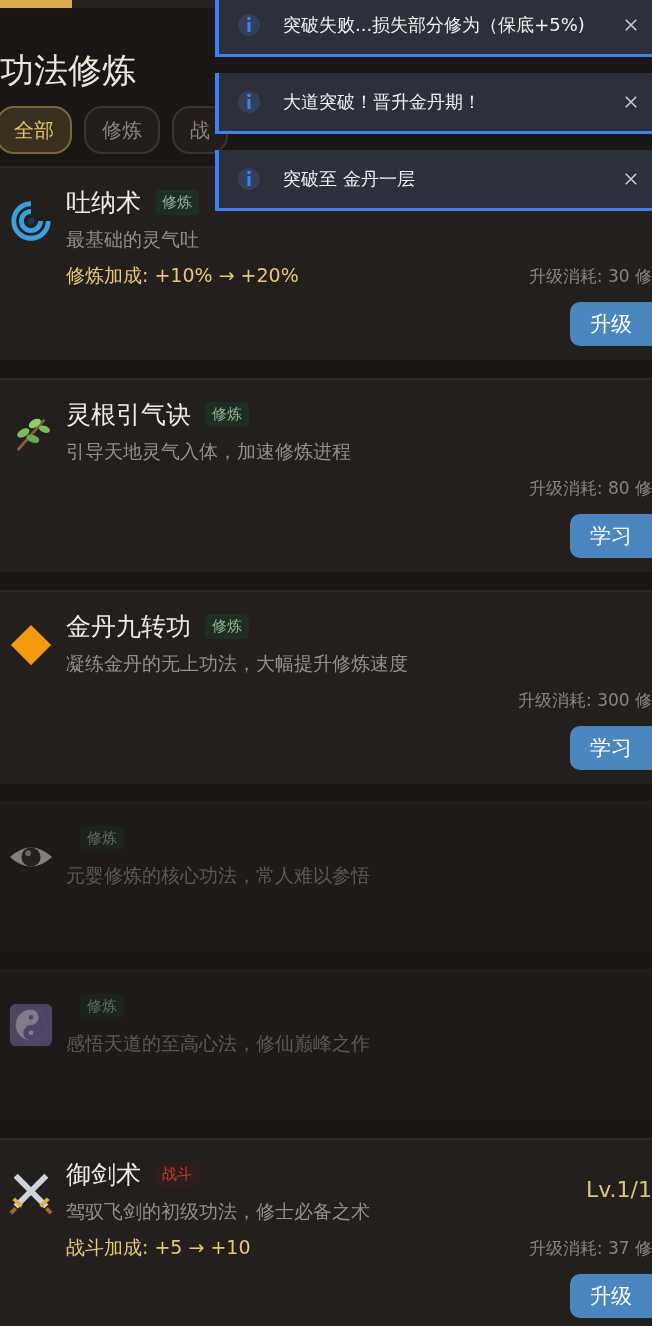 The height and width of the screenshot is (1326, 652). Describe the element at coordinates (31, 1025) in the screenshot. I see `yin-yang-icon` at that location.